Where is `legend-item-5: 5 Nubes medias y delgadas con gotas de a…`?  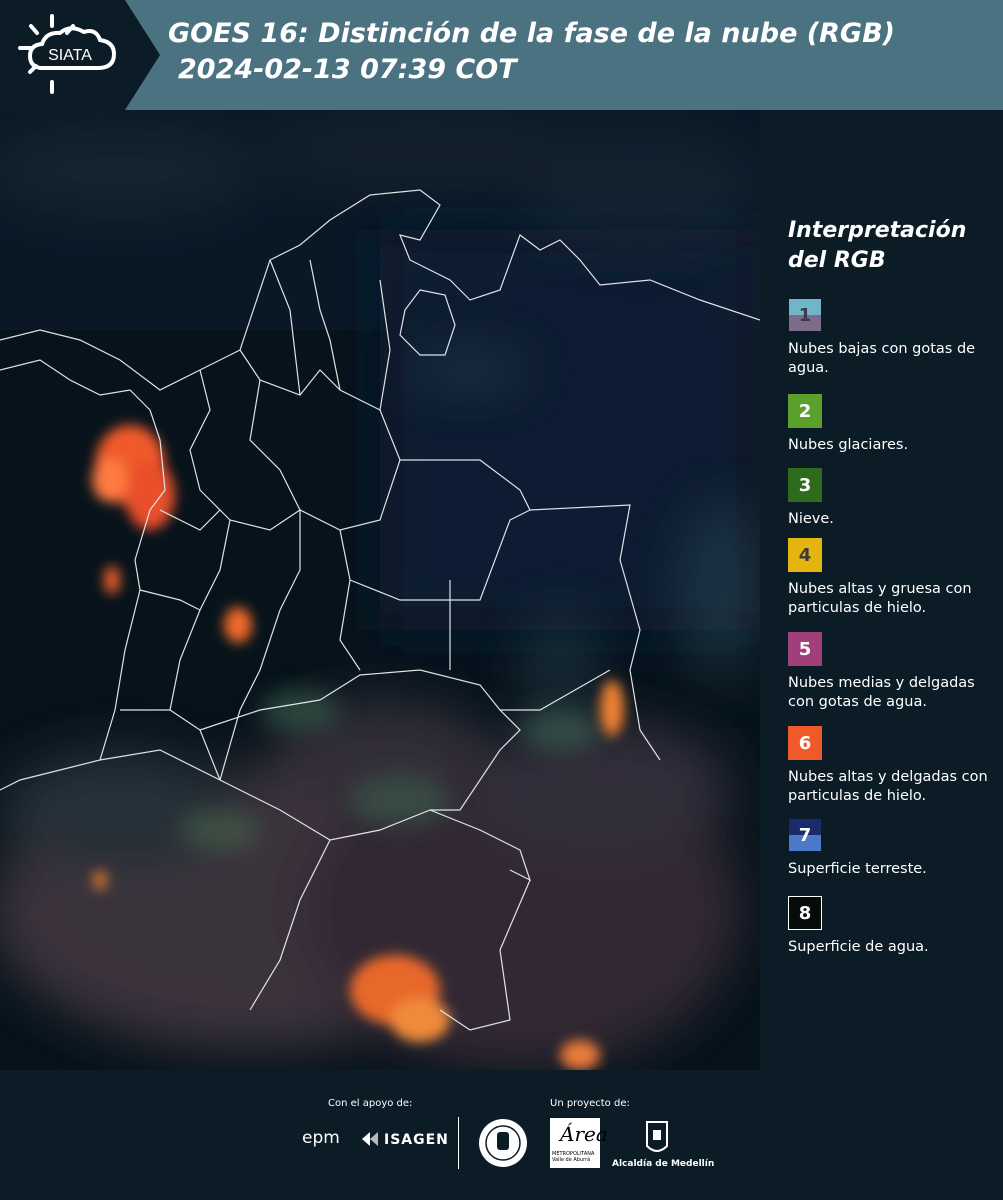
legend-item-5: 5 Nubes medias y delgadas con gotas de a… is located at coordinates (894, 672).